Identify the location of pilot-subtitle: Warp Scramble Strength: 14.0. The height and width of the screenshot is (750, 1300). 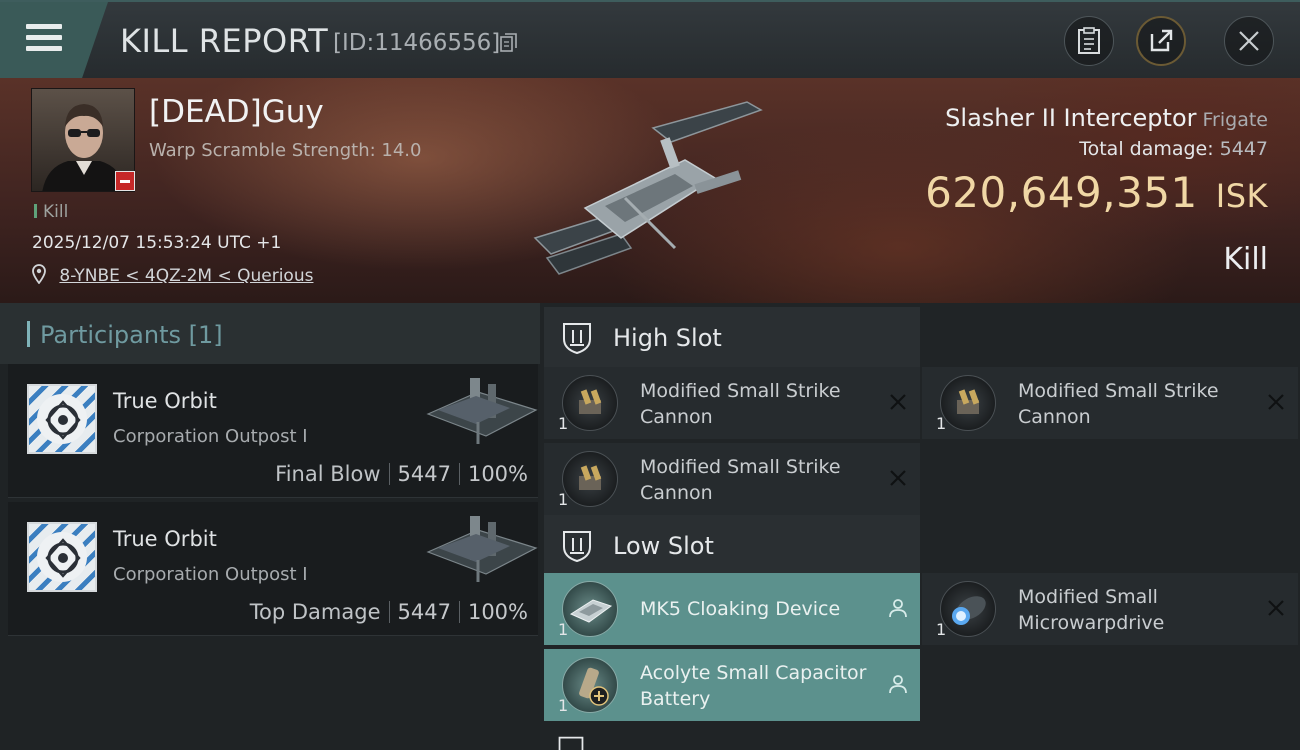
(285, 150).